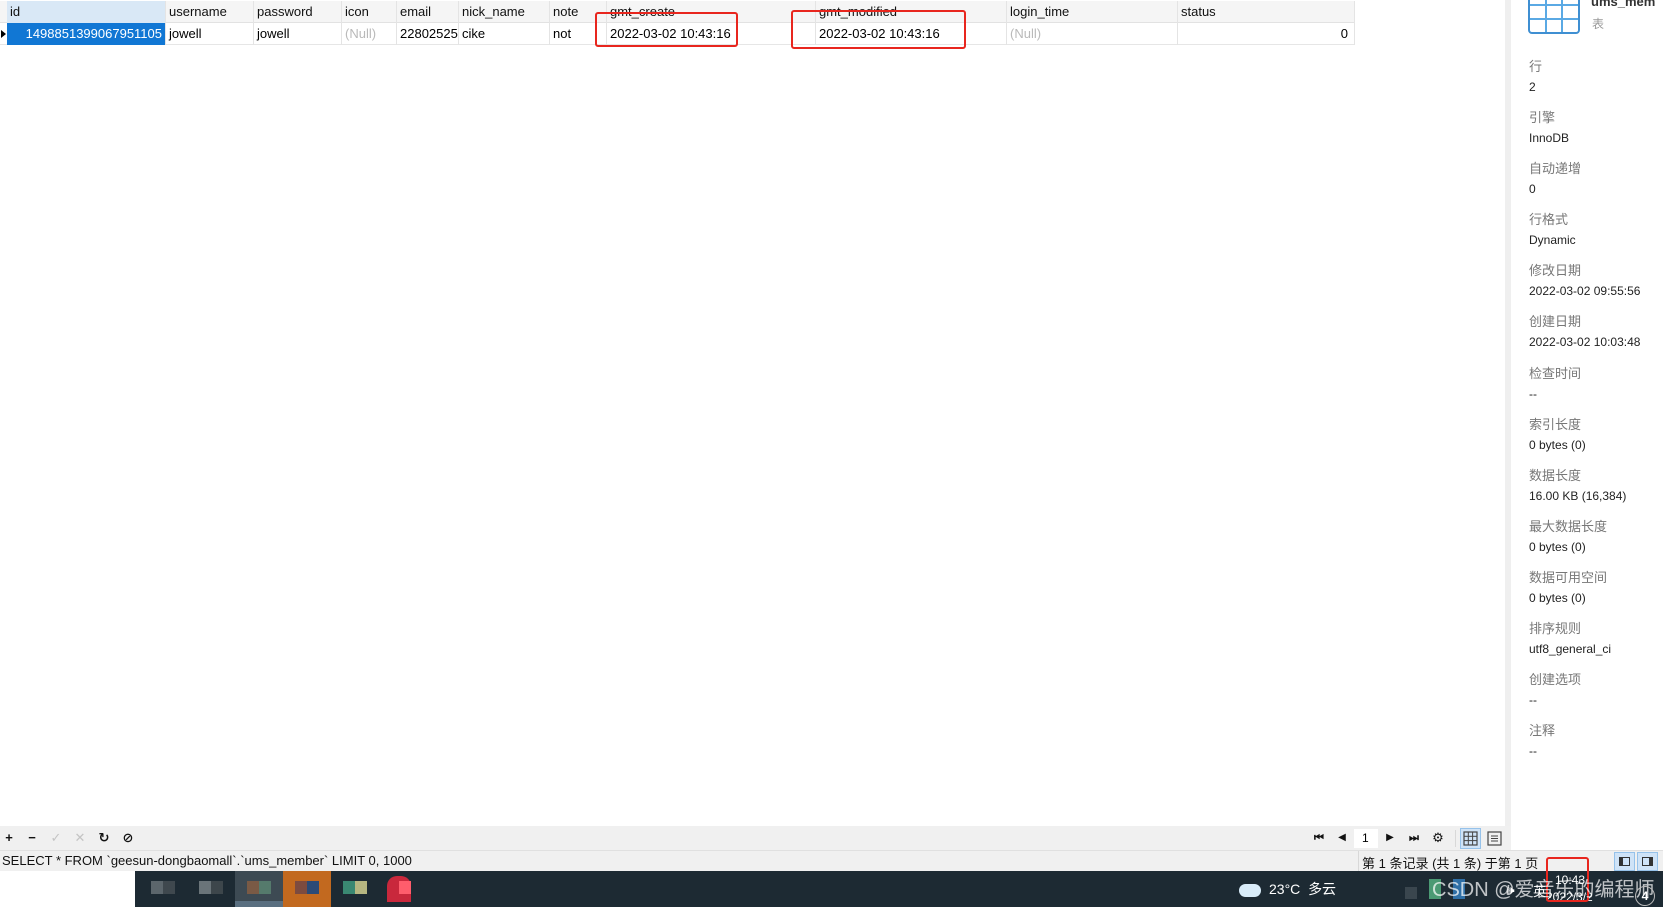 This screenshot has width=1663, height=907. I want to click on info-item: 注释 --, so click(1542, 741).